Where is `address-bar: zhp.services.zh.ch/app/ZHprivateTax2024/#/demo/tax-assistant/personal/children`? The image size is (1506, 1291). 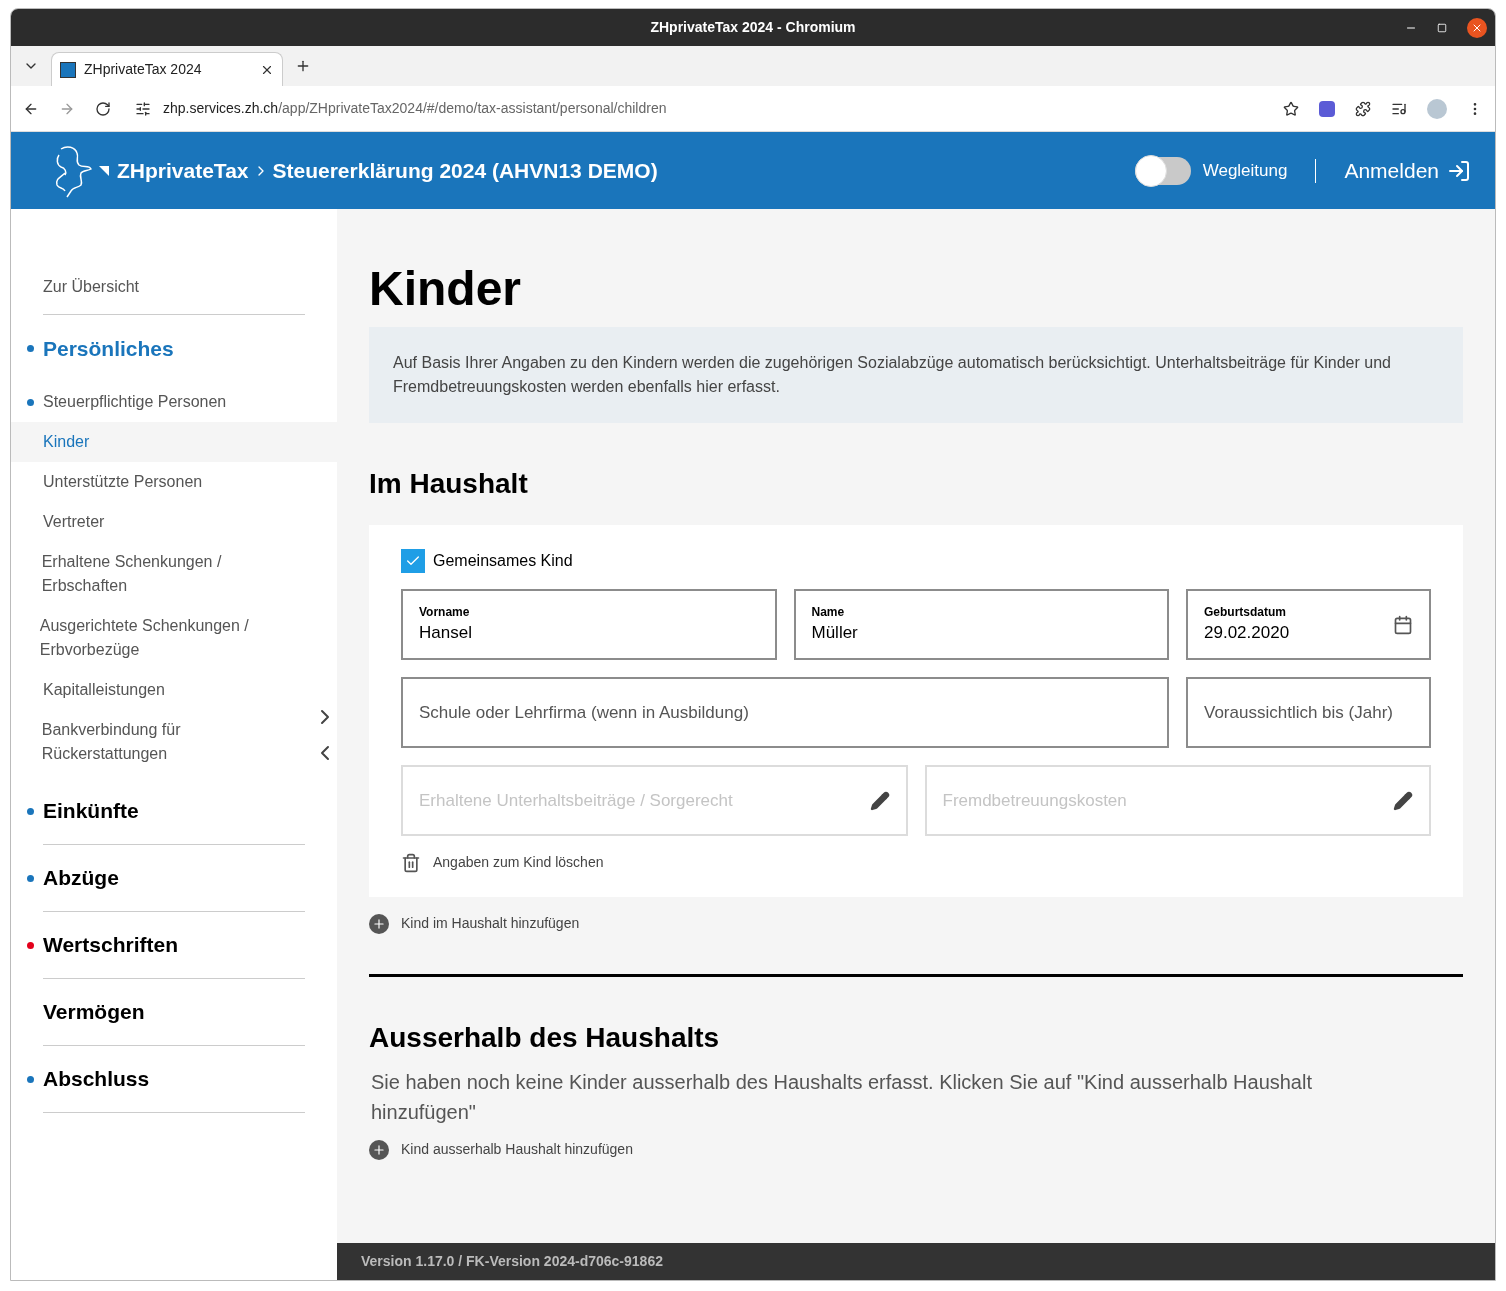
address-bar: zhp.services.zh.ch/app/ZHprivateTax2024/#/demo/tax-assistant/personal/children is located at coordinates (697, 108).